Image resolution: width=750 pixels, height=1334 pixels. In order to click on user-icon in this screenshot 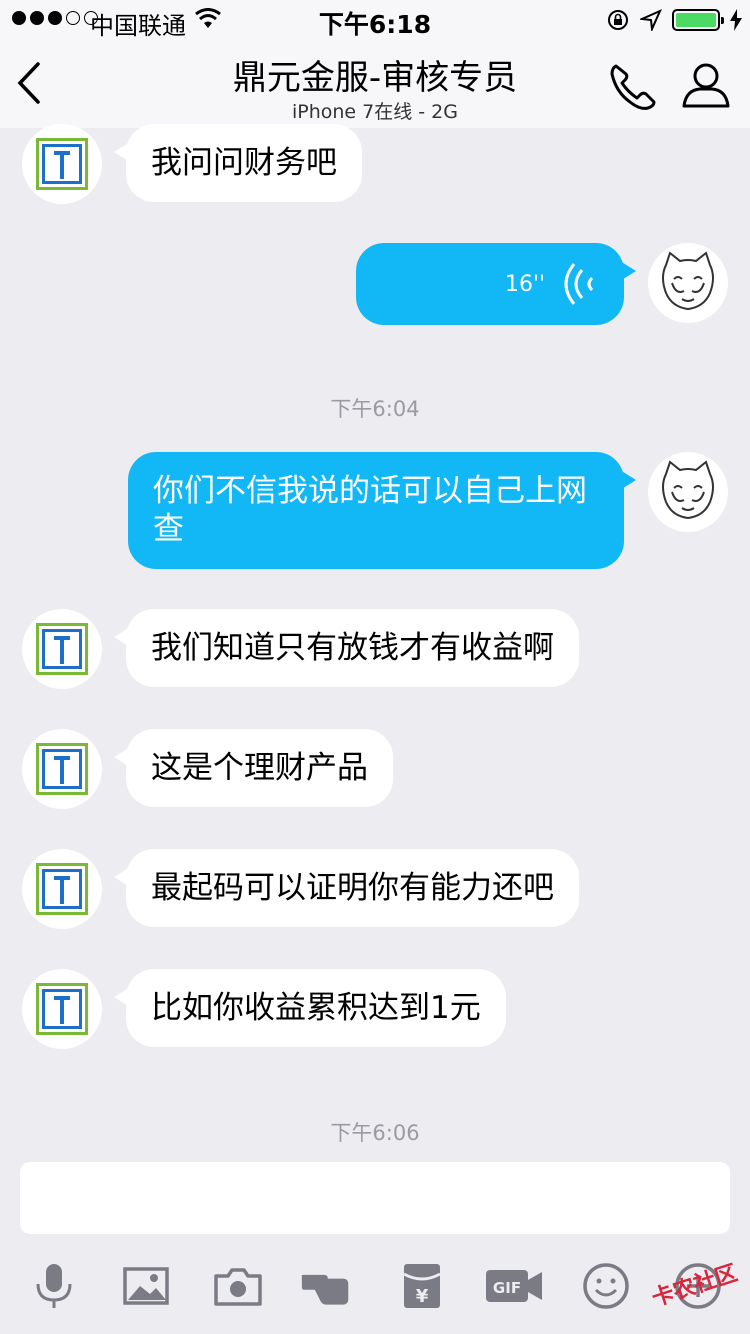, I will do `click(706, 86)`.